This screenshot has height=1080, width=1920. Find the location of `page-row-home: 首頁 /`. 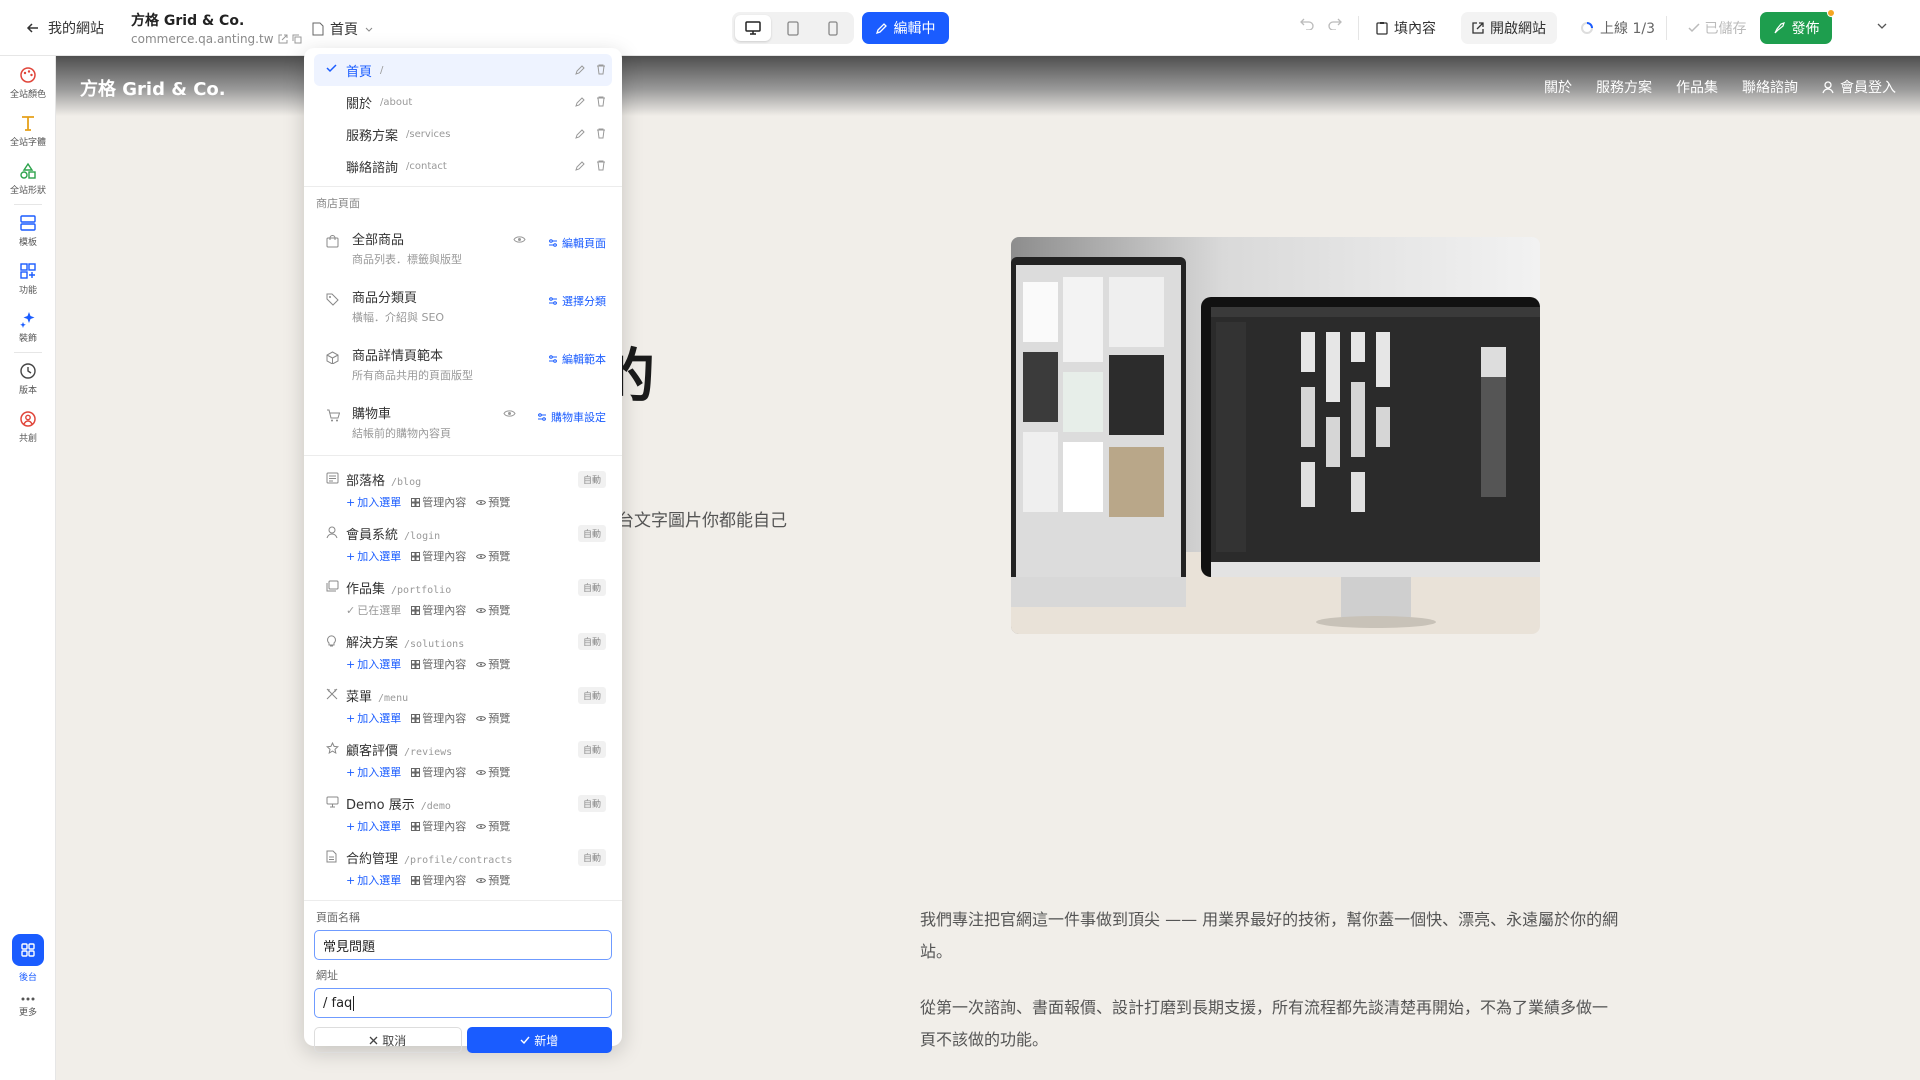

page-row-home: 首頁 / is located at coordinates (463, 70).